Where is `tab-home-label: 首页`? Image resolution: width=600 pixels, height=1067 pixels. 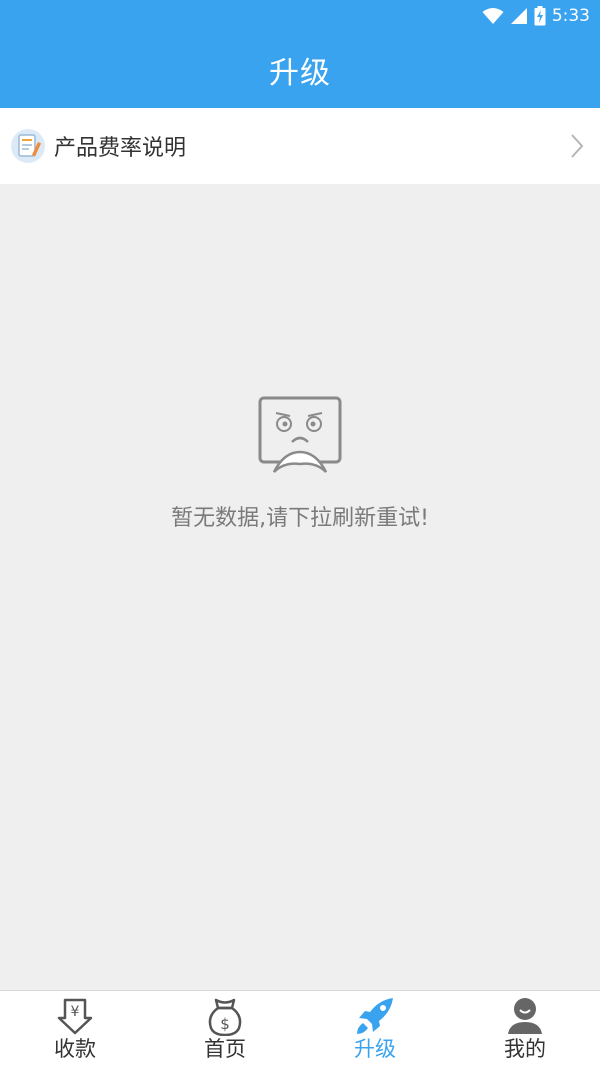 tab-home-label: 首页 is located at coordinates (225, 1049).